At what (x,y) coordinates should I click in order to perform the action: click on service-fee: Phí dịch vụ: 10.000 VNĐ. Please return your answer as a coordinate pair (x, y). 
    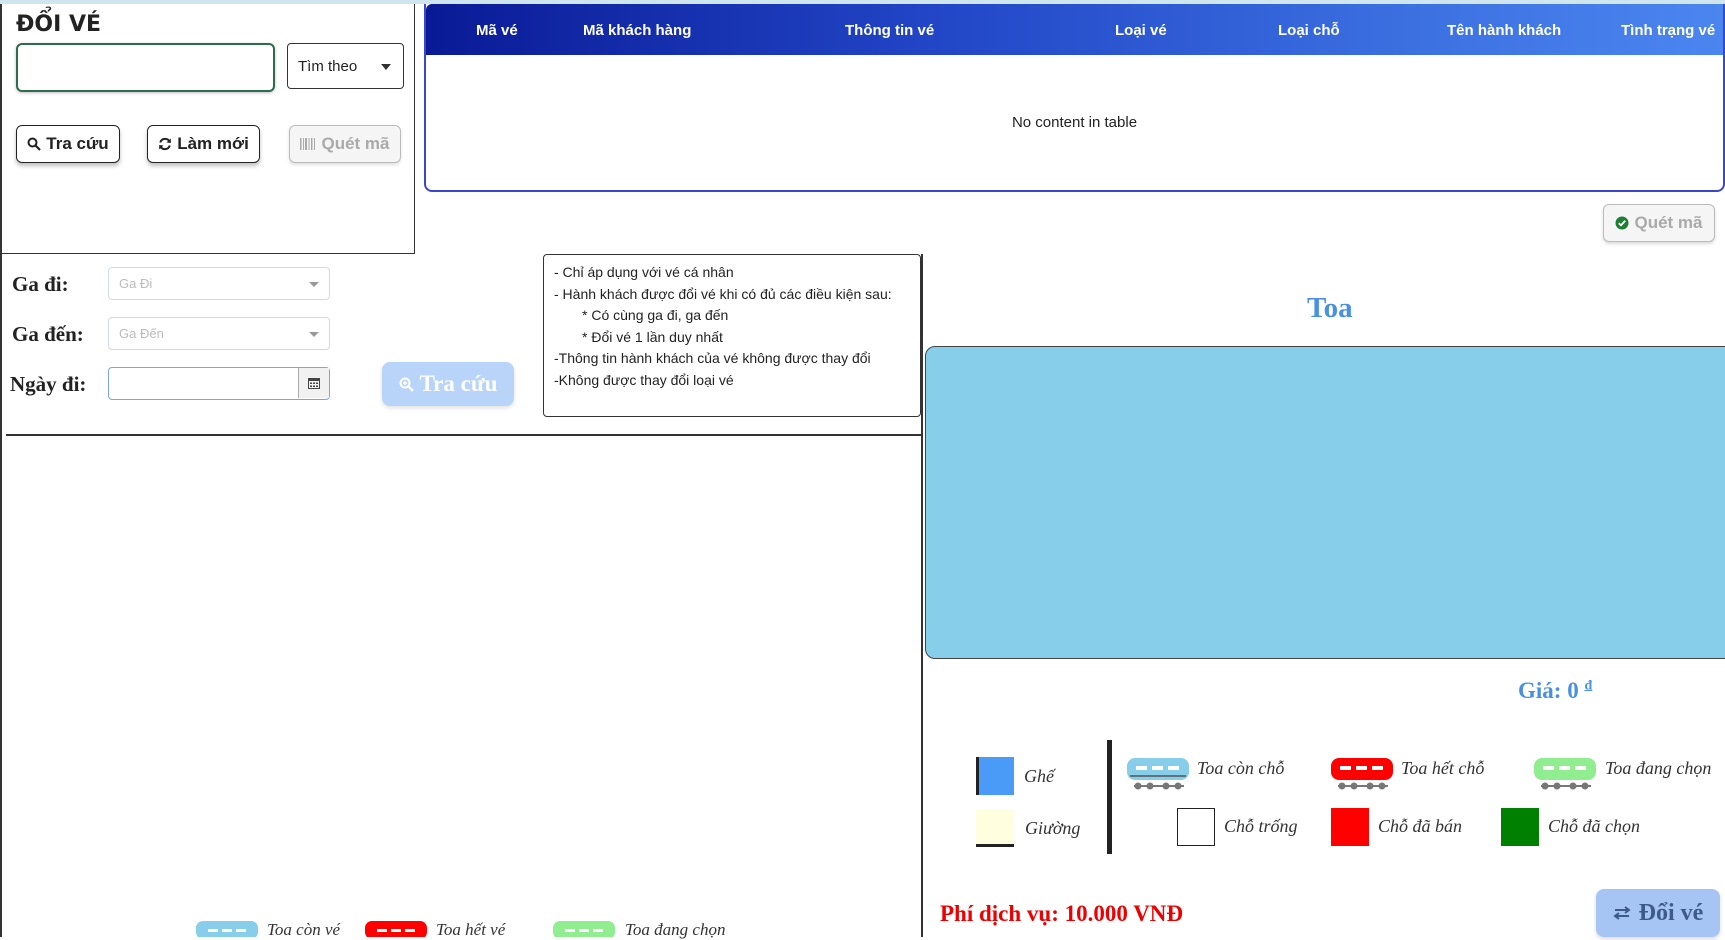
    Looking at the image, I should click on (1062, 913).